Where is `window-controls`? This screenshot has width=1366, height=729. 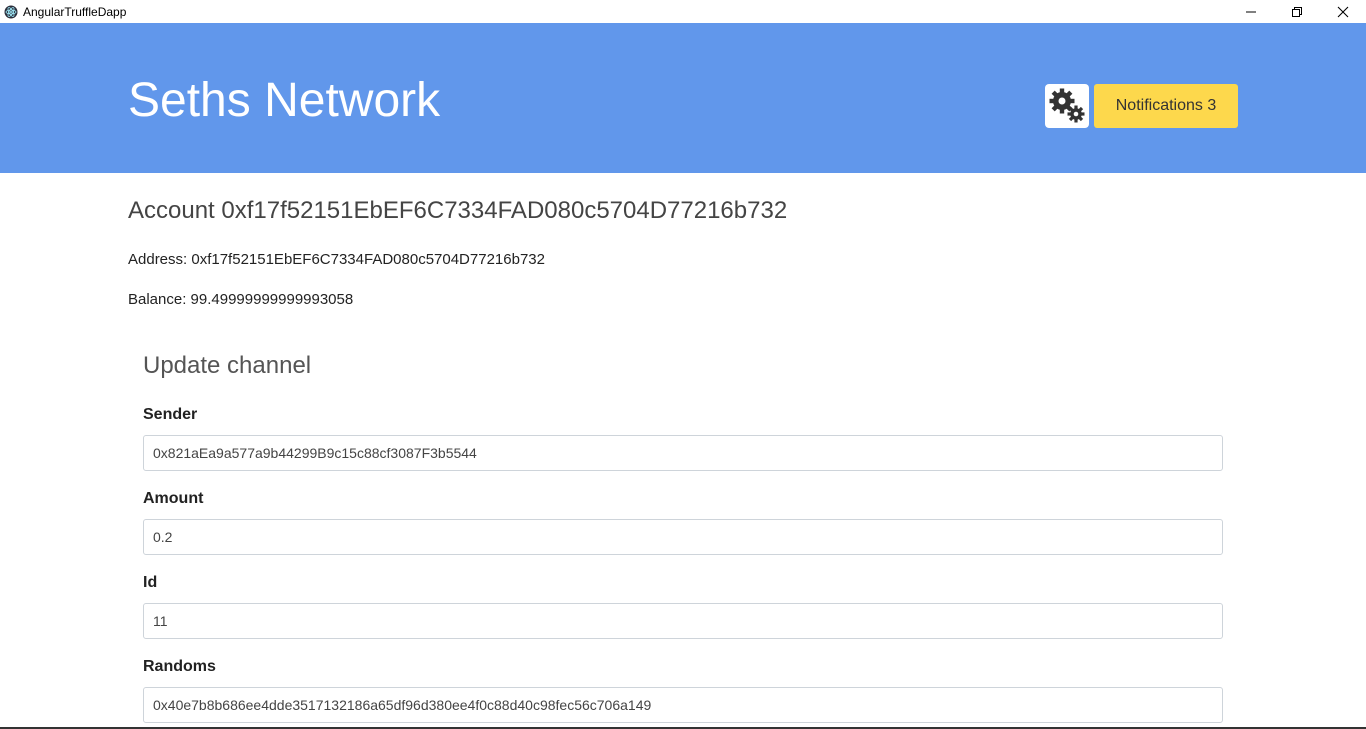 window-controls is located at coordinates (1297, 11).